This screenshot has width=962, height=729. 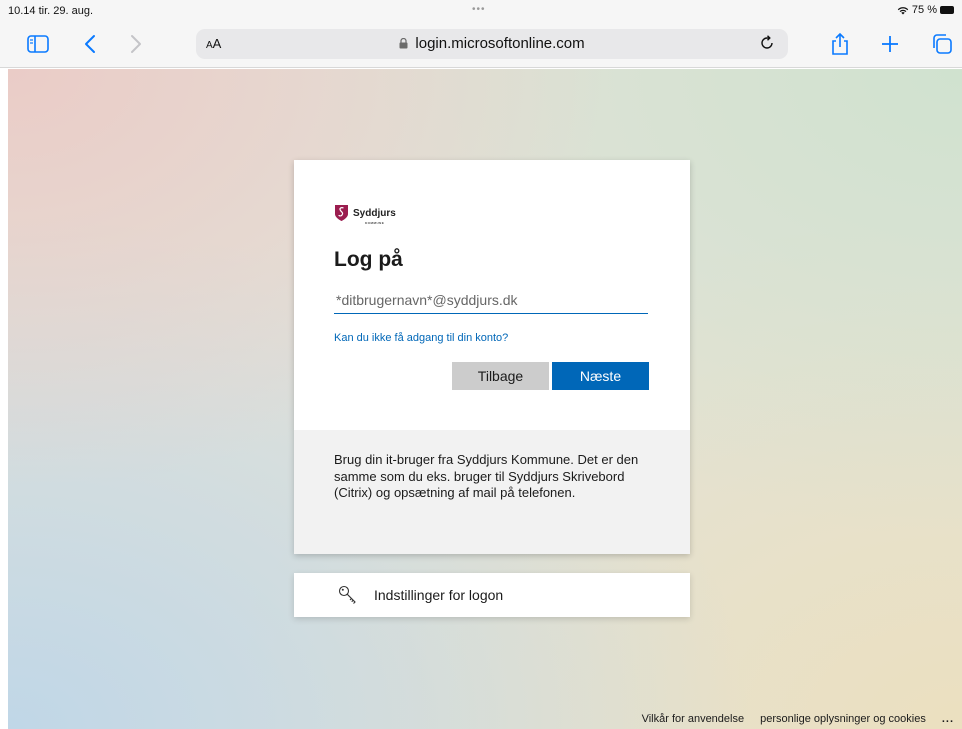 What do you see at coordinates (500, 376) in the screenshot?
I see `back-button: Tilbage` at bounding box center [500, 376].